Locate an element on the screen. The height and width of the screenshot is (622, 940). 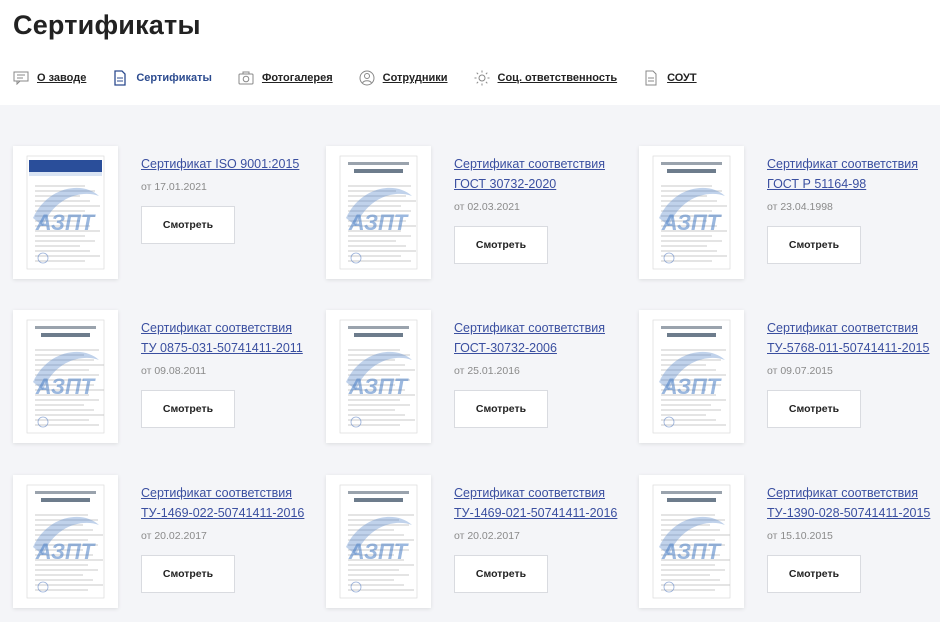
page-title: Сертификаты is located at coordinates (107, 25).